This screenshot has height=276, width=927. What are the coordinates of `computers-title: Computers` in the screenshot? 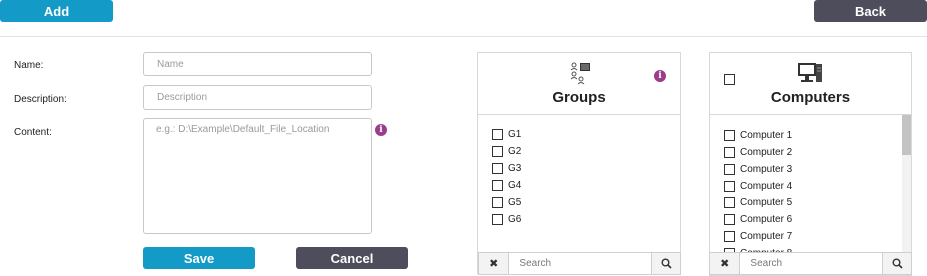 It's located at (810, 97).